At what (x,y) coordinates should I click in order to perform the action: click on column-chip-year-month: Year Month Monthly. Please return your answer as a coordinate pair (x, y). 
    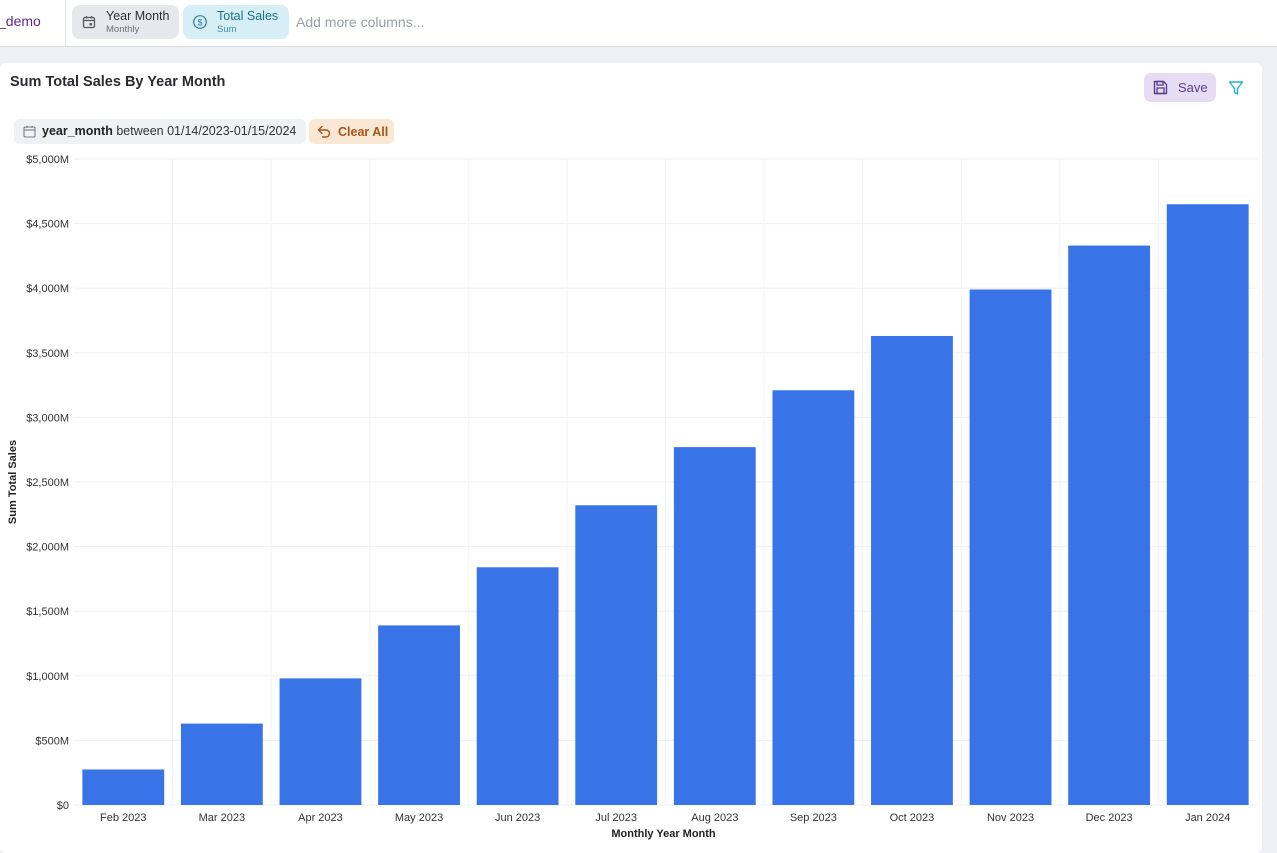
    Looking at the image, I should click on (125, 22).